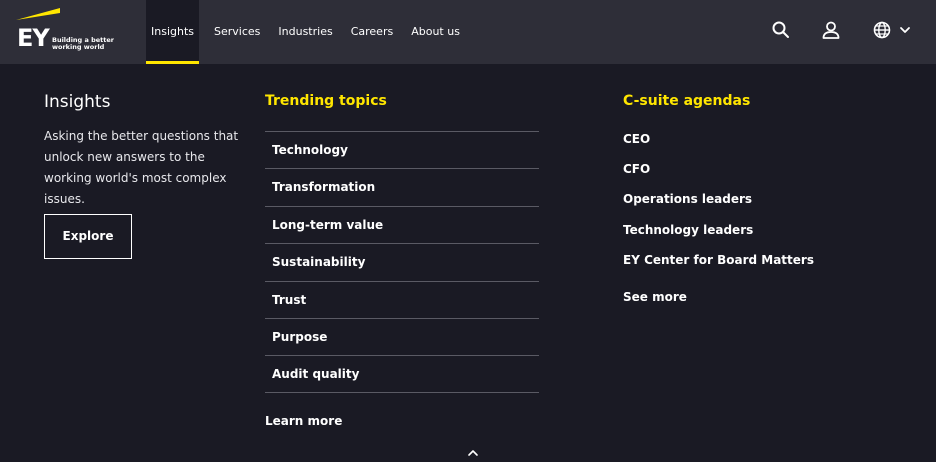 The height and width of the screenshot is (462, 936). Describe the element at coordinates (718, 265) in the screenshot. I see `csuite-link-board-matters: EY Center for Board Matters` at that location.